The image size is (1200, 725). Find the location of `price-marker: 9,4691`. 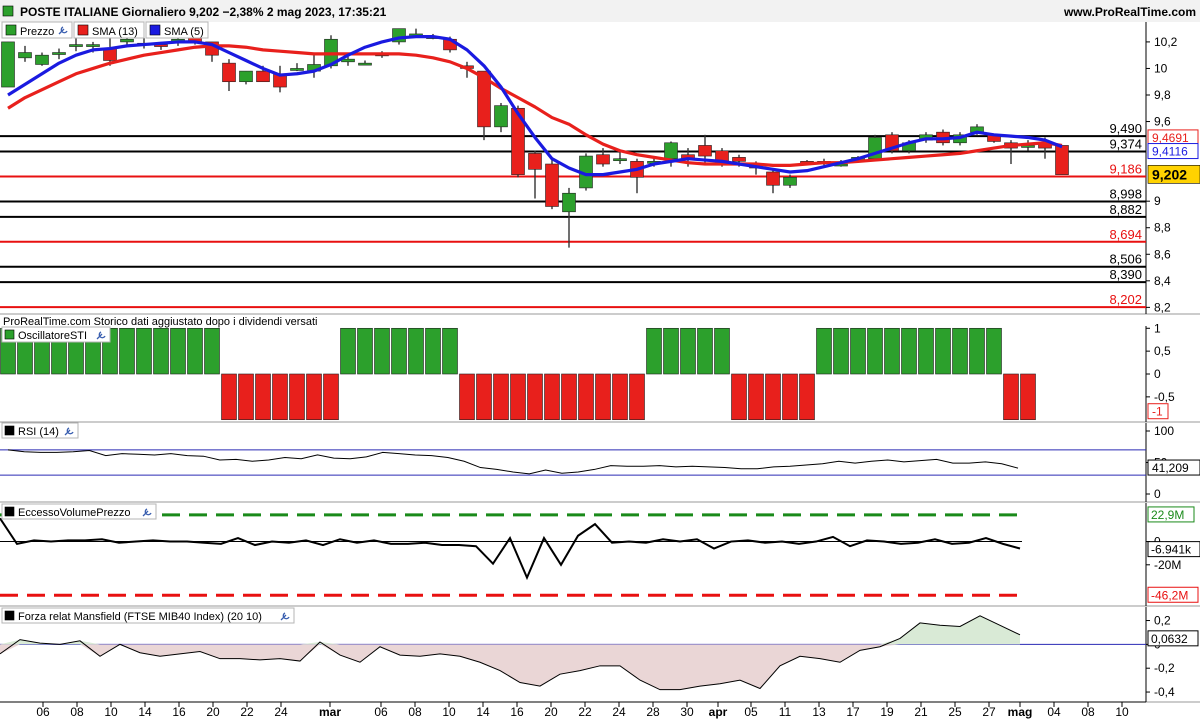

price-marker: 9,4691 is located at coordinates (1173, 137).